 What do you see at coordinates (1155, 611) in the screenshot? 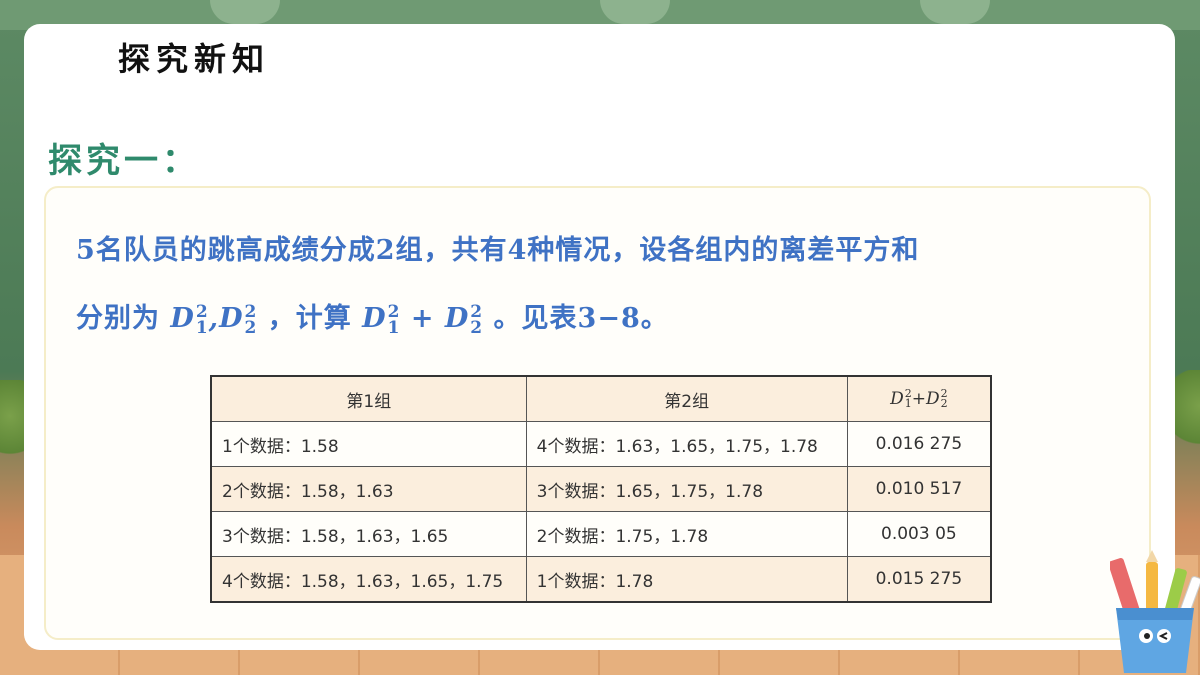
I see `pencil-cup-decoration` at bounding box center [1155, 611].